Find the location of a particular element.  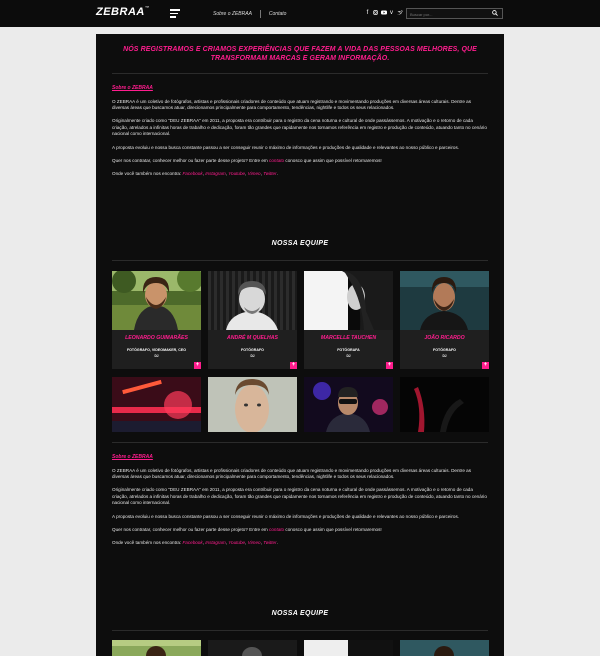

search-input is located at coordinates (450, 14).